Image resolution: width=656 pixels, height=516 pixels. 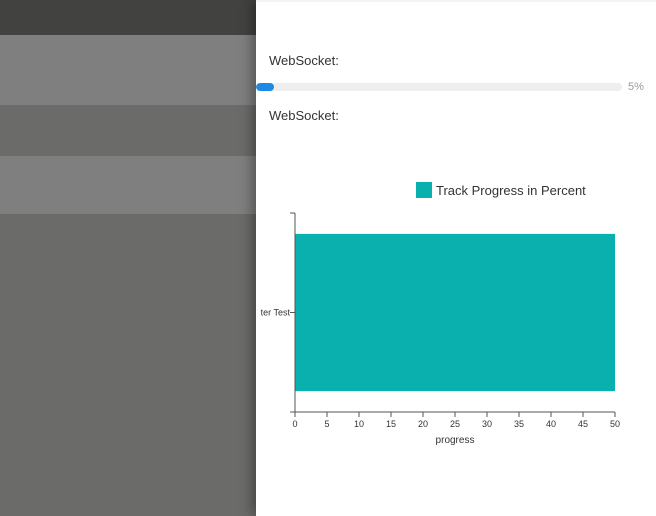 I want to click on x-tick-label: 50, so click(x=615, y=424).